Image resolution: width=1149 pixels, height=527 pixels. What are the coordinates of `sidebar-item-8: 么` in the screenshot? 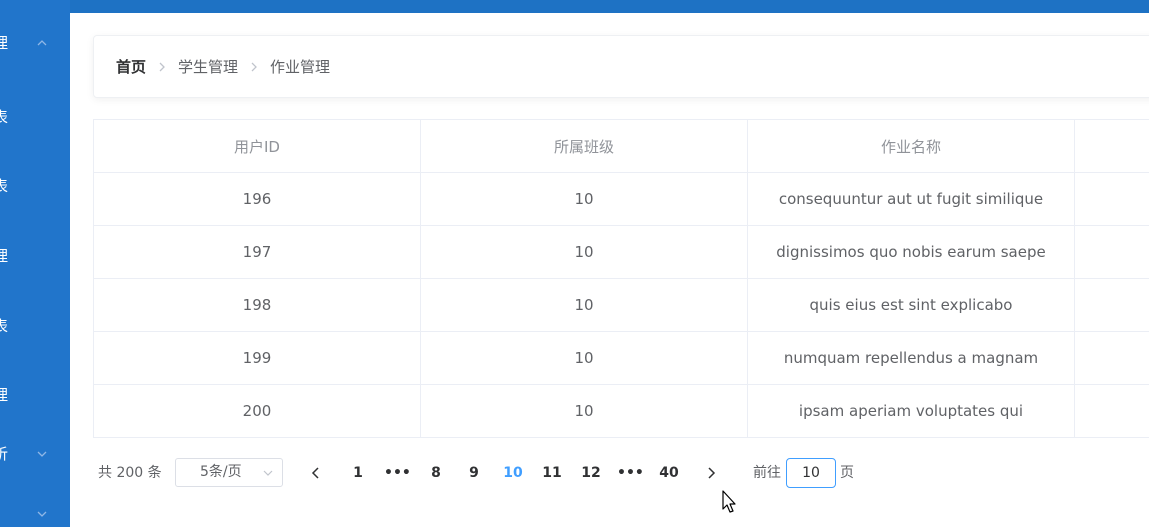 It's located at (35, 514).